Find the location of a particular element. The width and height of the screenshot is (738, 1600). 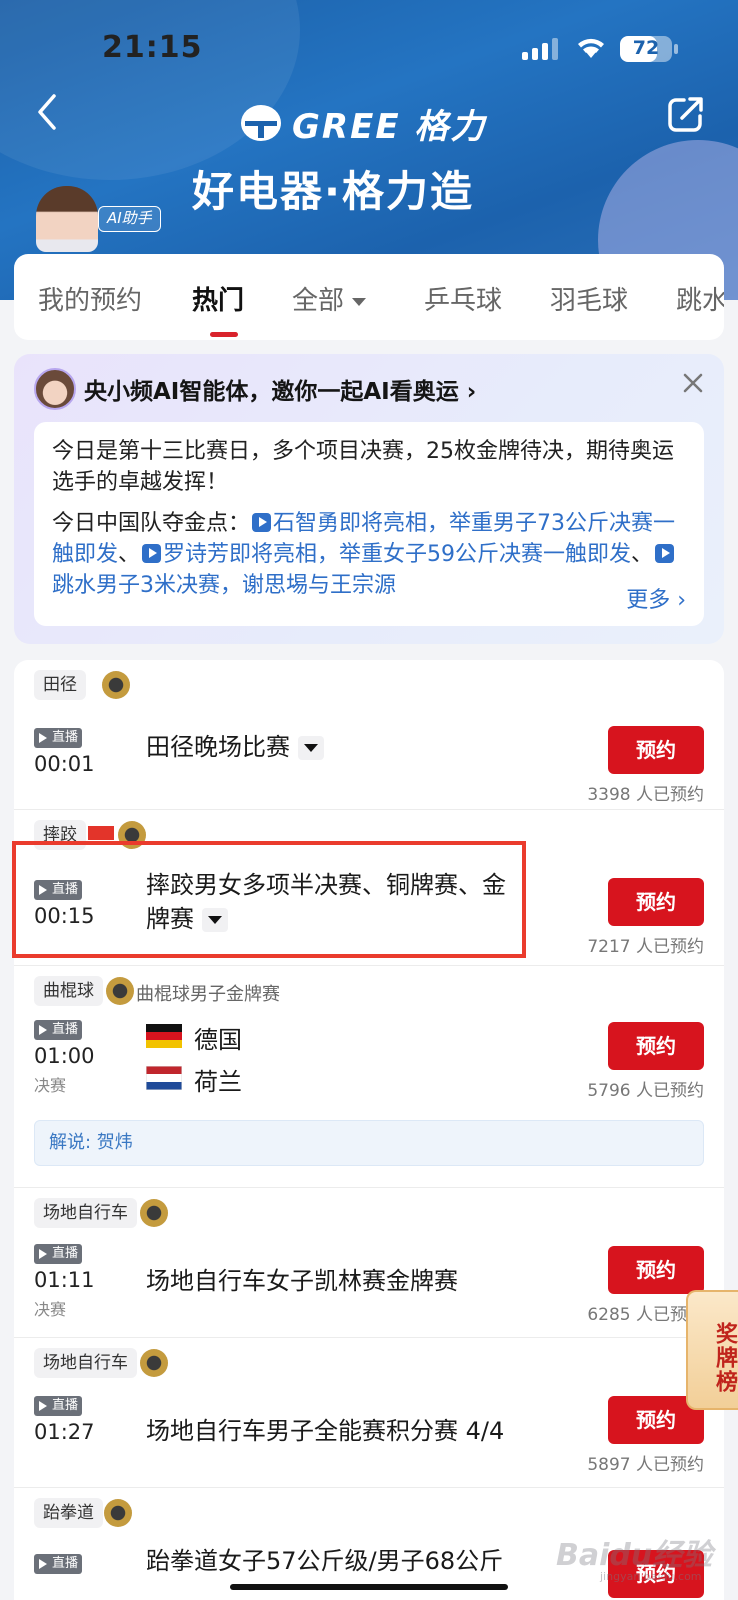

tab-hot: 热门 is located at coordinates (218, 298).